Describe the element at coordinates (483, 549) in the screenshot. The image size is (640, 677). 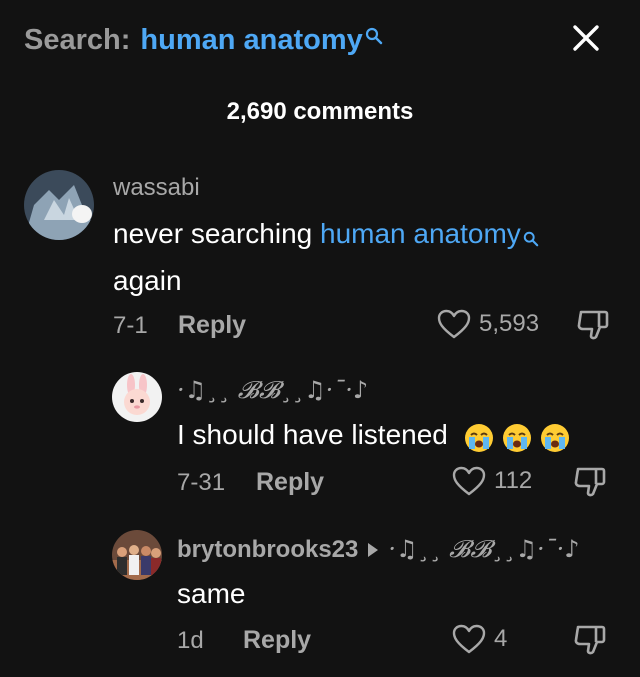
I see `reply-to-username: ·♫¸¸ 𝓑𝓑¸¸♫·¯·♪` at that location.